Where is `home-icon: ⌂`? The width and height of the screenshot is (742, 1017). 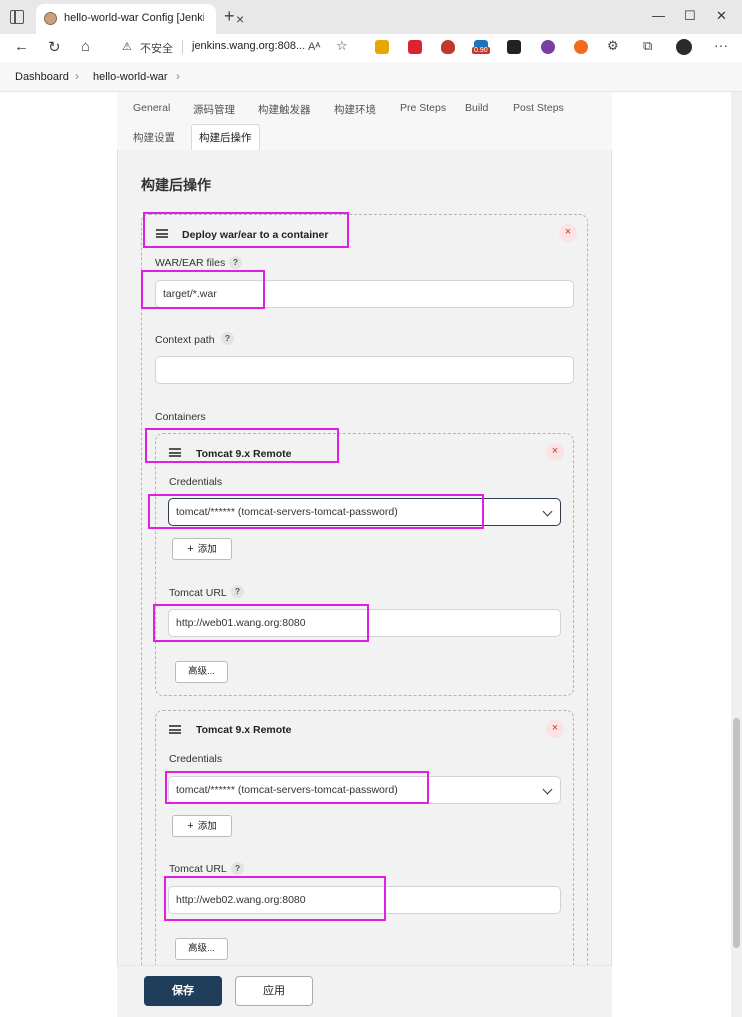 home-icon: ⌂ is located at coordinates (85, 46).